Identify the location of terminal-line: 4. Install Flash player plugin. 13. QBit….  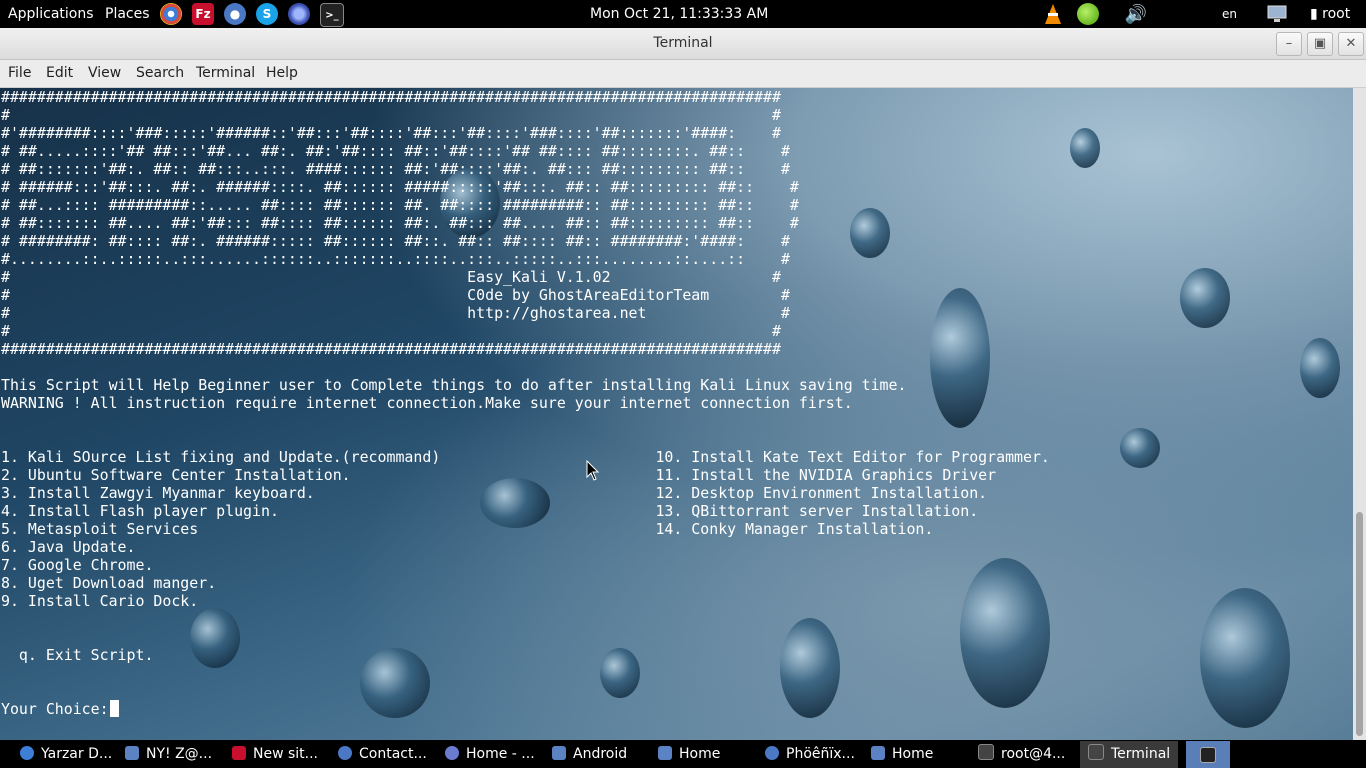
(490, 511).